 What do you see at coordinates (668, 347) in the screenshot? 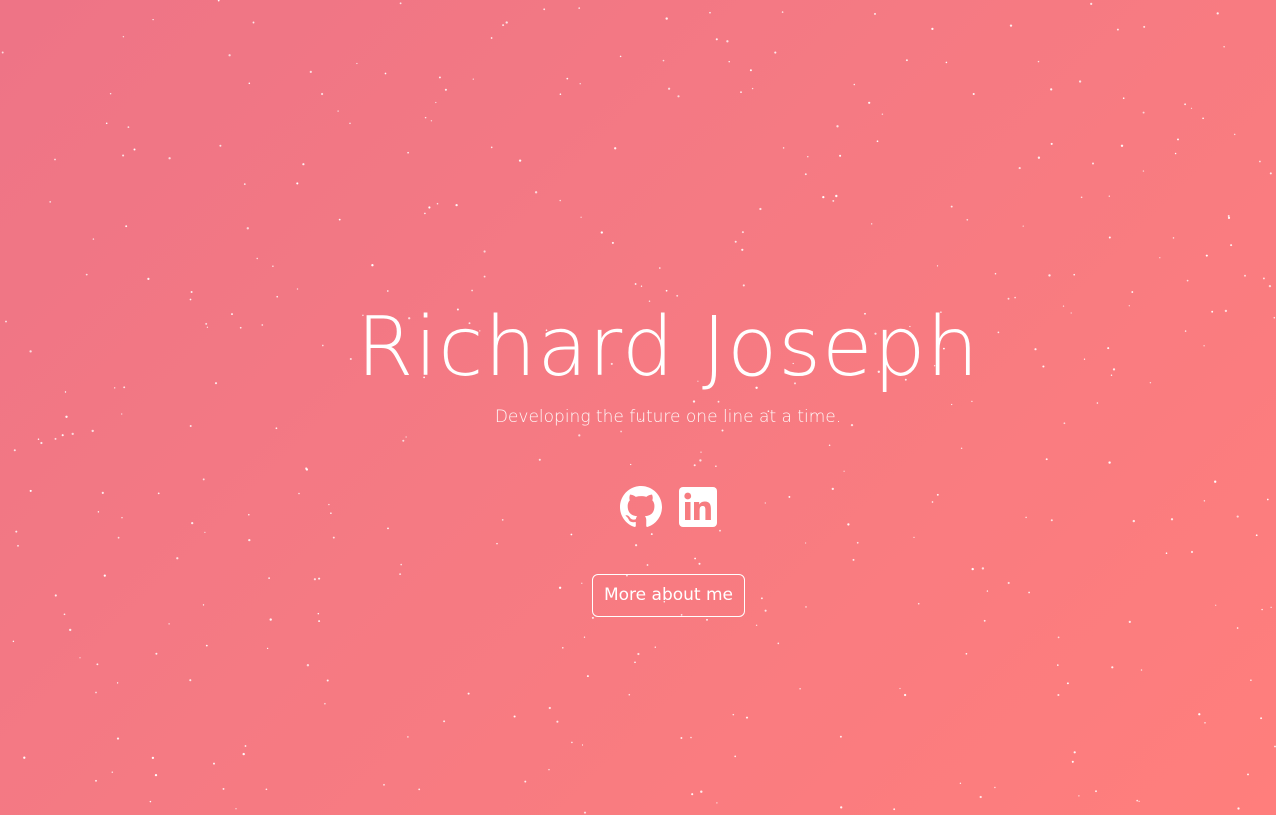
I see `hero-name: Richard Joseph` at bounding box center [668, 347].